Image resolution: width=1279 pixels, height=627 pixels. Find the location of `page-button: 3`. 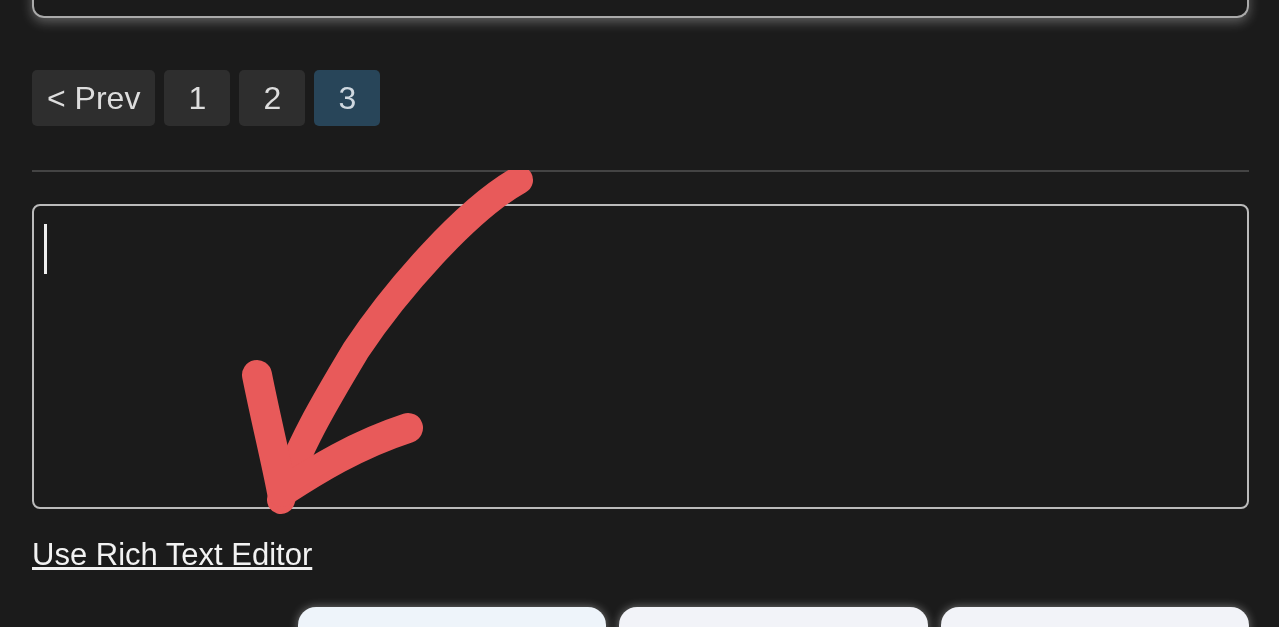

page-button: 3 is located at coordinates (347, 98).